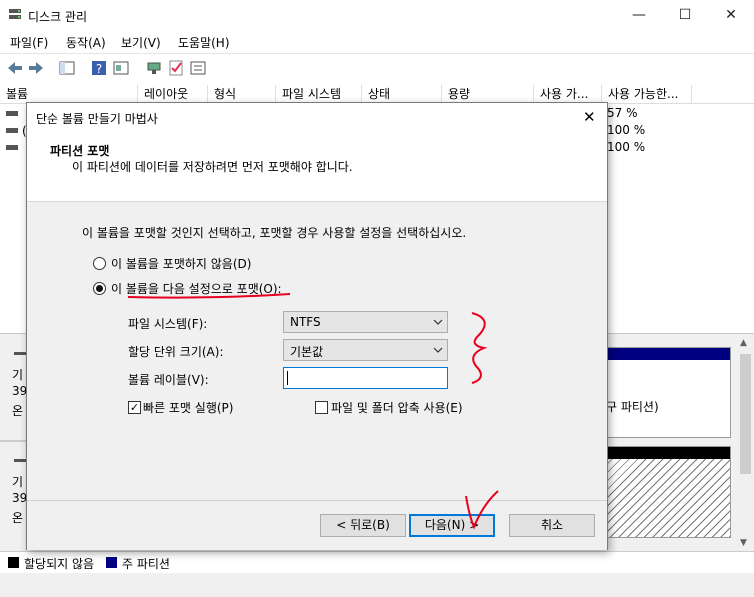  Describe the element at coordinates (58, 17) in the screenshot. I see `window-title: 디스크 관리` at that location.